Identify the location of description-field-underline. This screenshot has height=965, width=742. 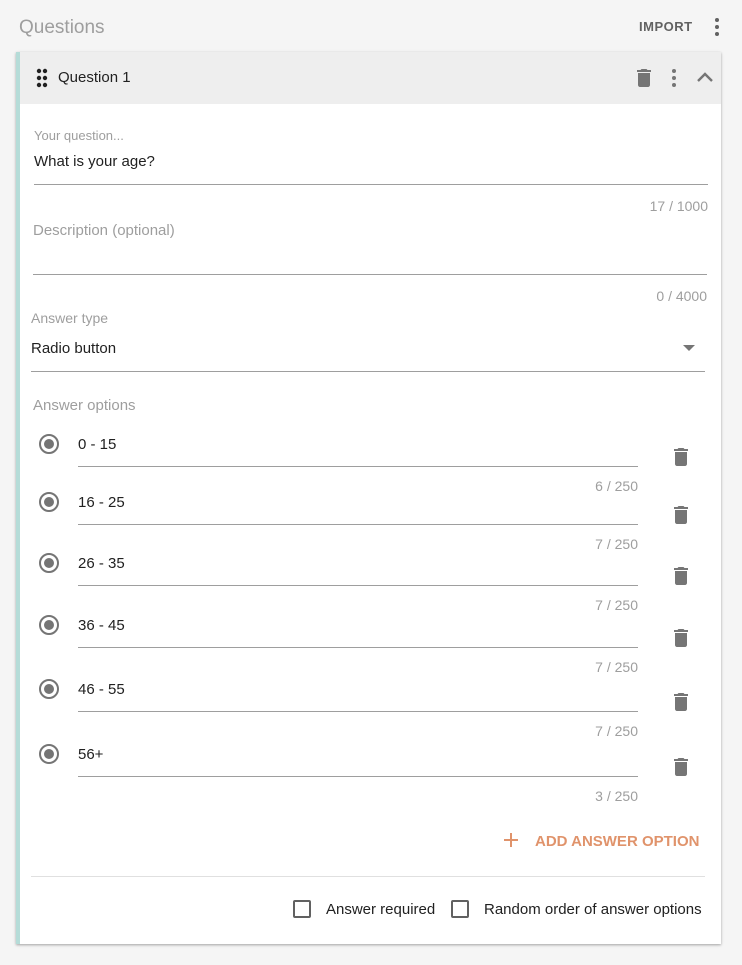
(370, 274).